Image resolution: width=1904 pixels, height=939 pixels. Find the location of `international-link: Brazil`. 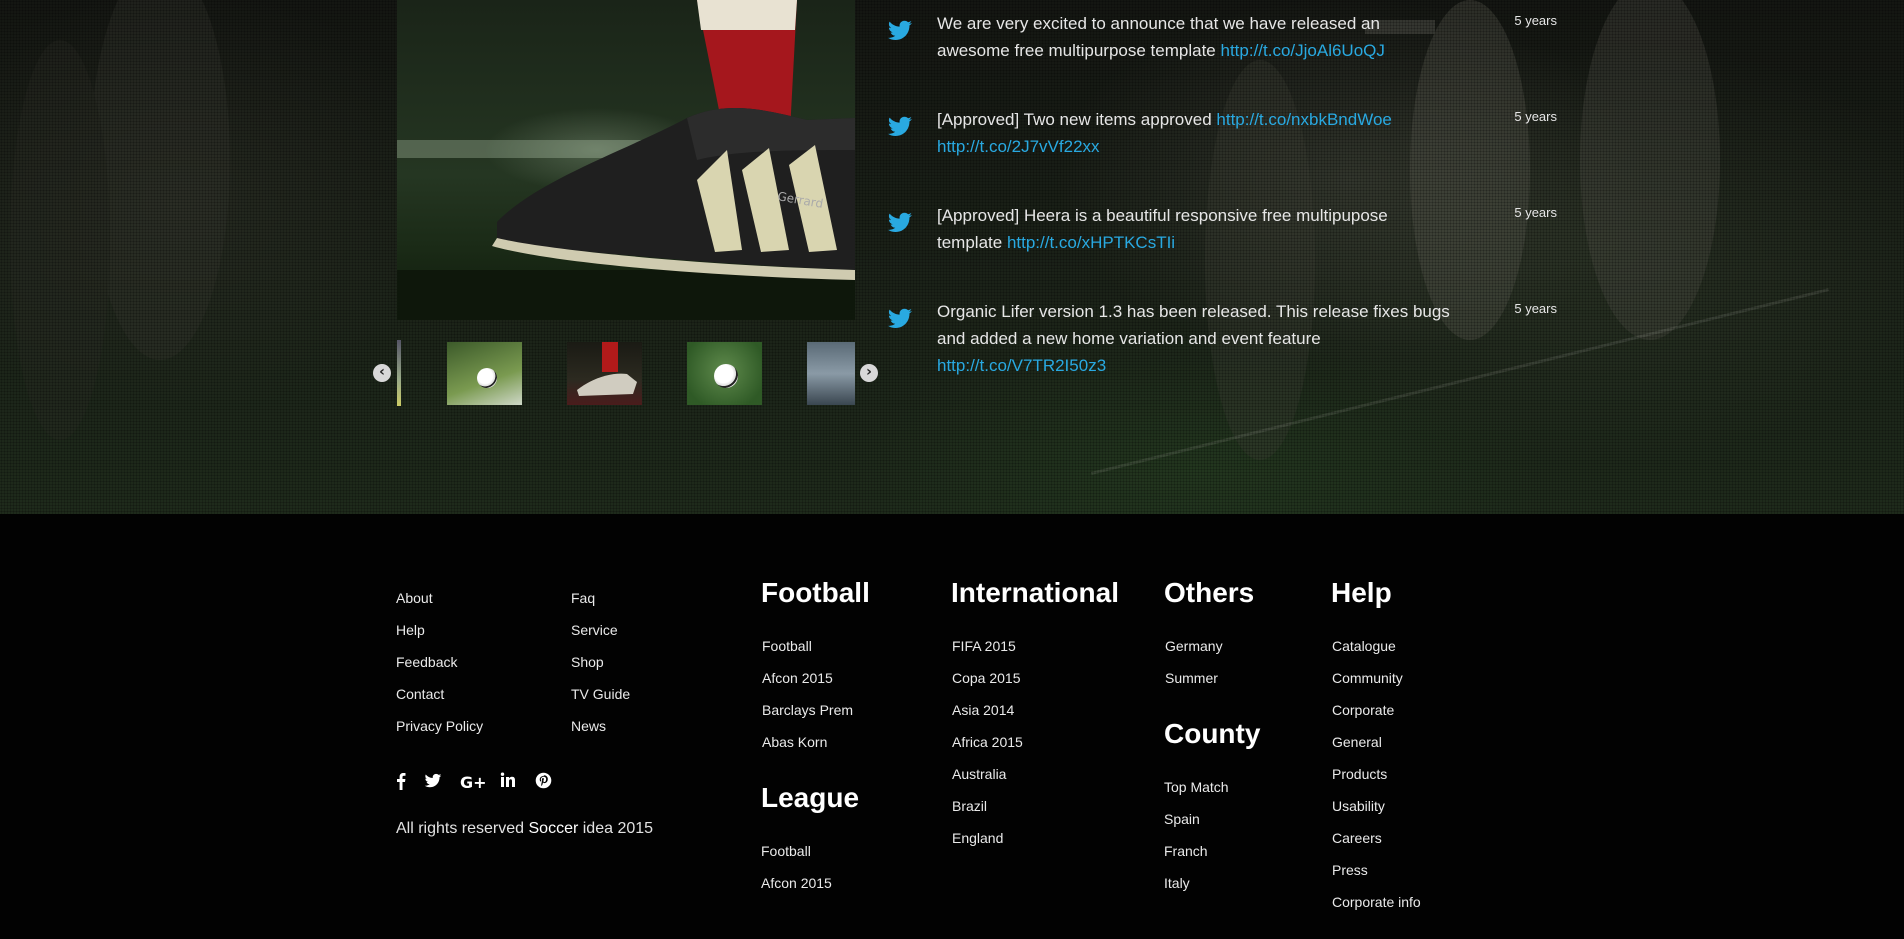

international-link: Brazil is located at coordinates (969, 806).